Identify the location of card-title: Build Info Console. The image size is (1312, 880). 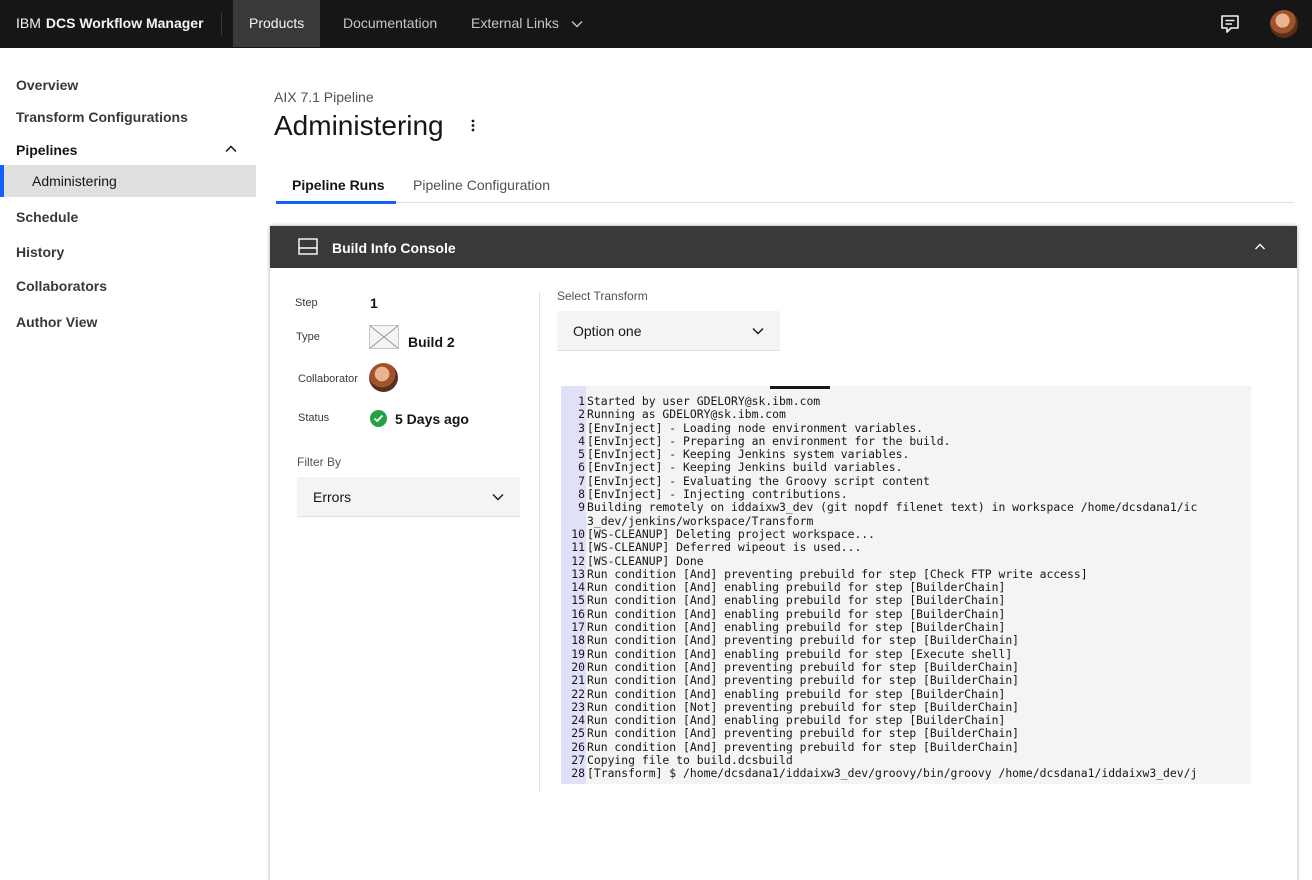
(394, 248).